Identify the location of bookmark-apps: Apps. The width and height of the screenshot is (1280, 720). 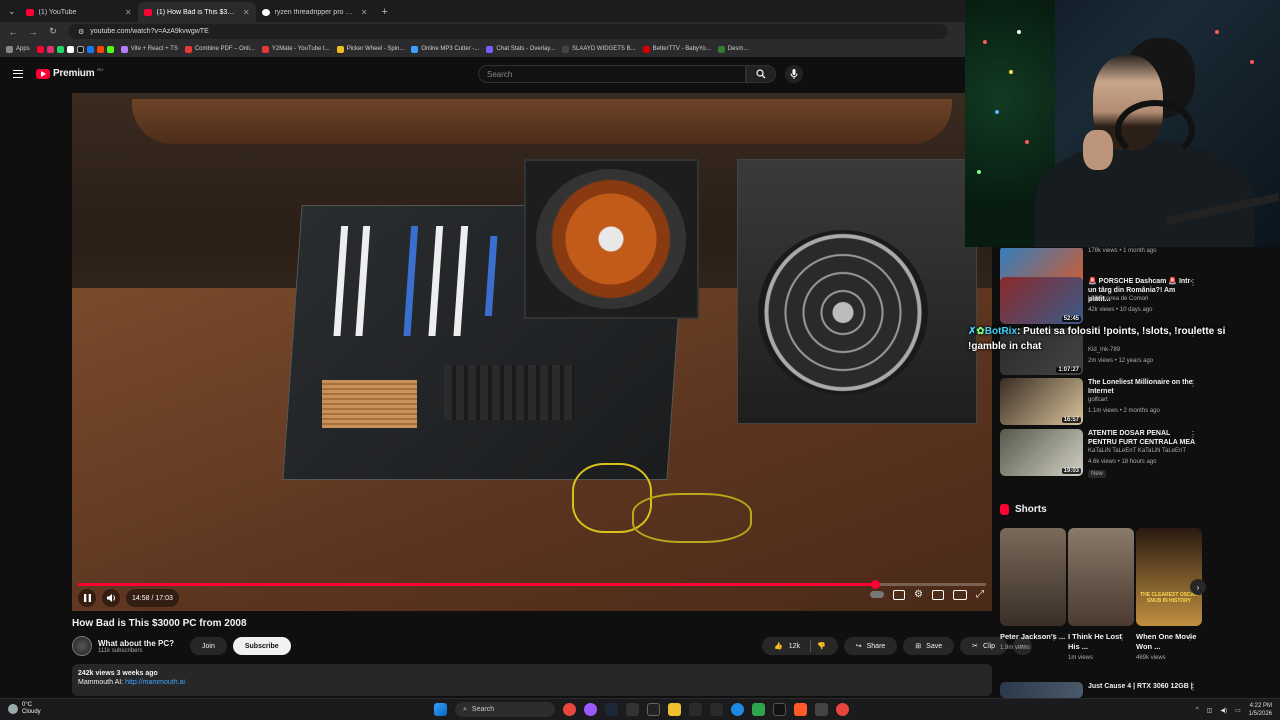
(18, 49).